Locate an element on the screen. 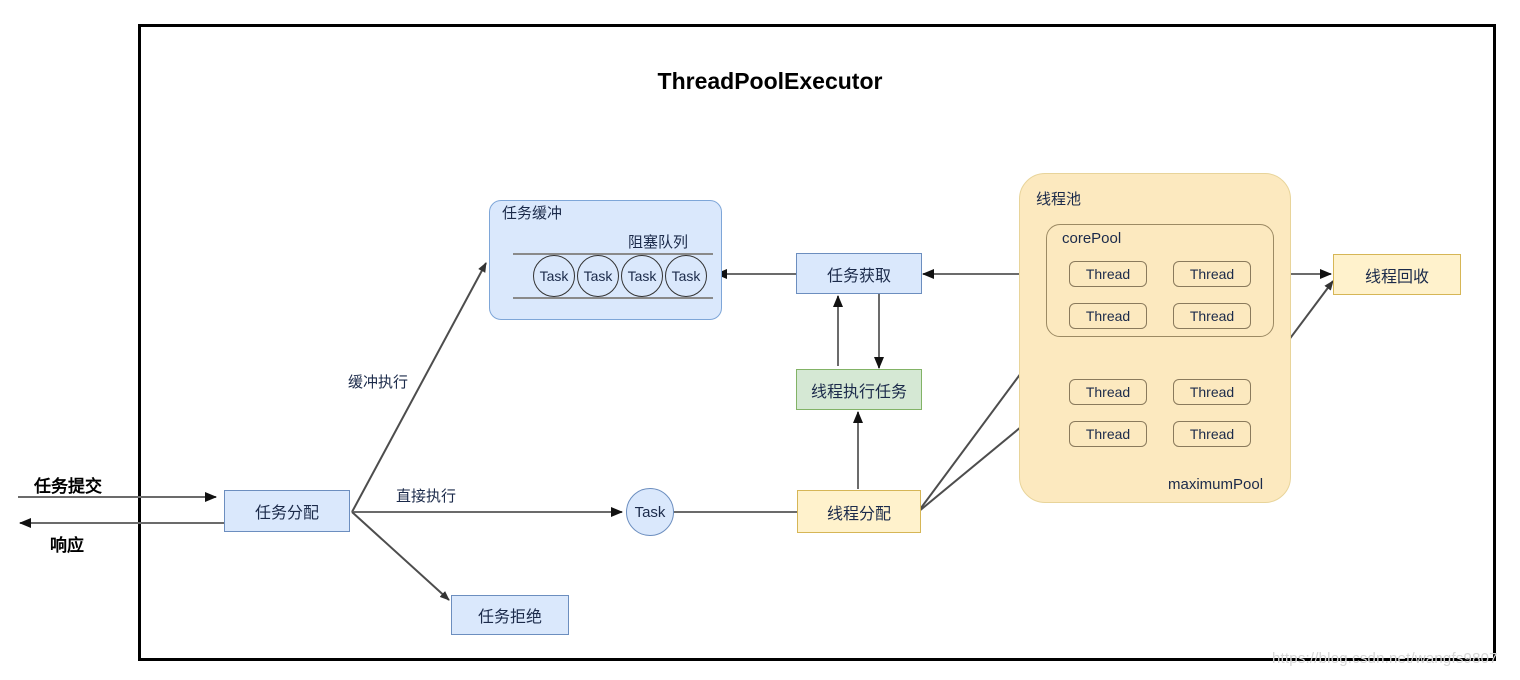  edge-task-reject is located at coordinates (400, 556).